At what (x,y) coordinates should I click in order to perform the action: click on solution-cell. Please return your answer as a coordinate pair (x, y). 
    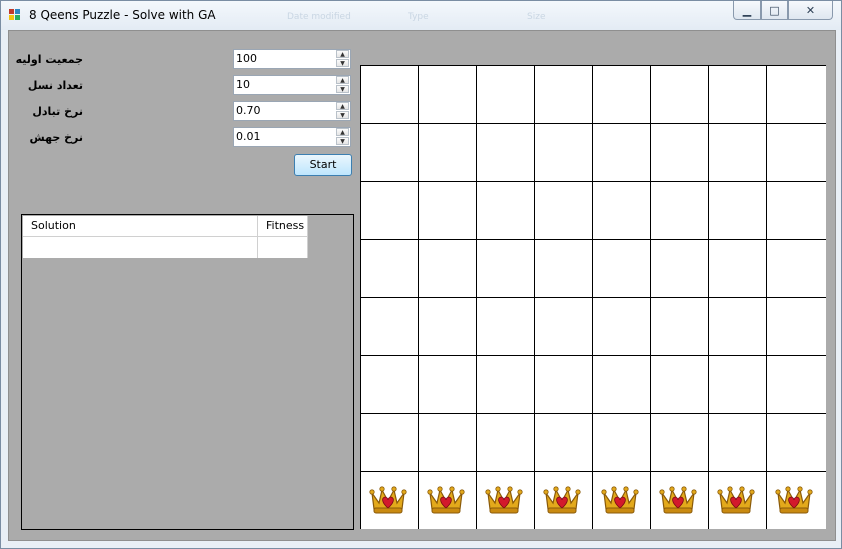
    Looking at the image, I should click on (140, 247).